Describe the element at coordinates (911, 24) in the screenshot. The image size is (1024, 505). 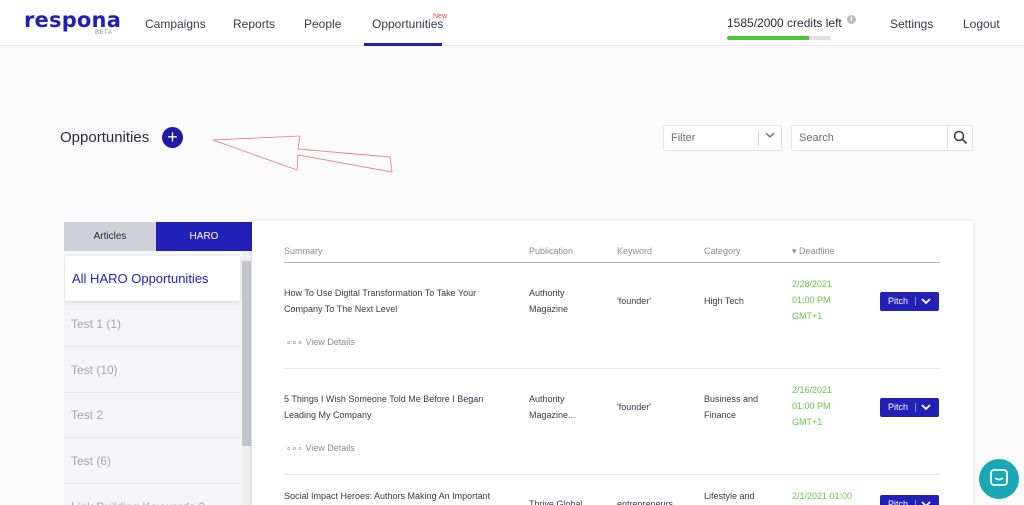
I see `nav-settings: Settings` at that location.